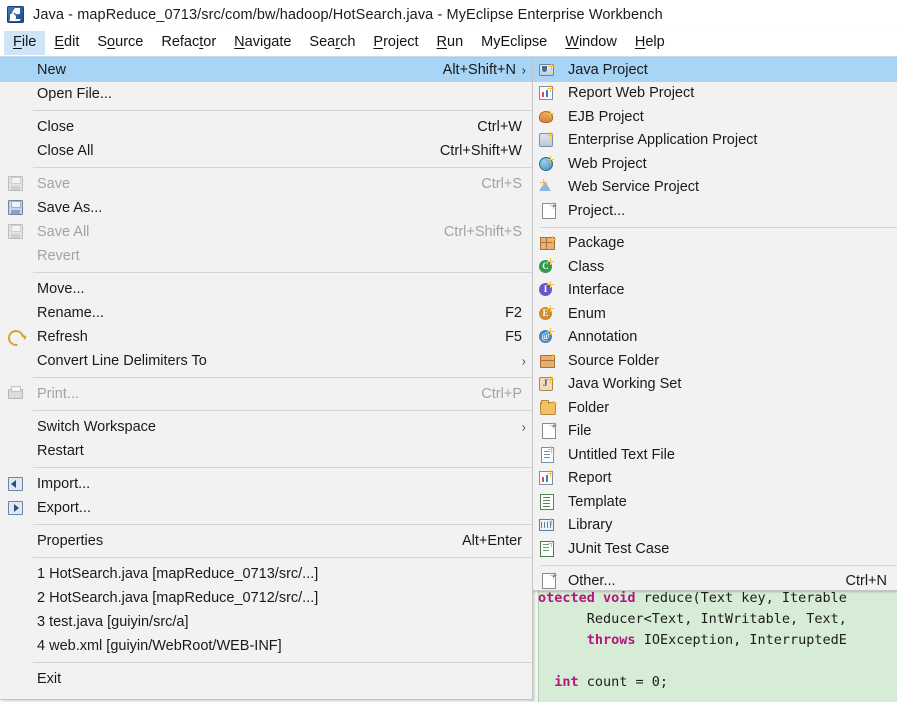 The width and height of the screenshot is (897, 702). Describe the element at coordinates (56, 127) in the screenshot. I see `menu-item-label: Close` at that location.